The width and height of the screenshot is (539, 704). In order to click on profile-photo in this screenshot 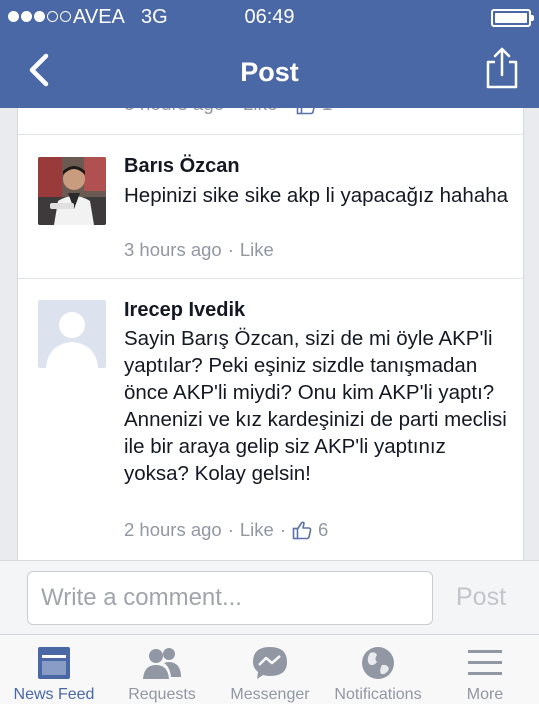, I will do `click(72, 191)`.